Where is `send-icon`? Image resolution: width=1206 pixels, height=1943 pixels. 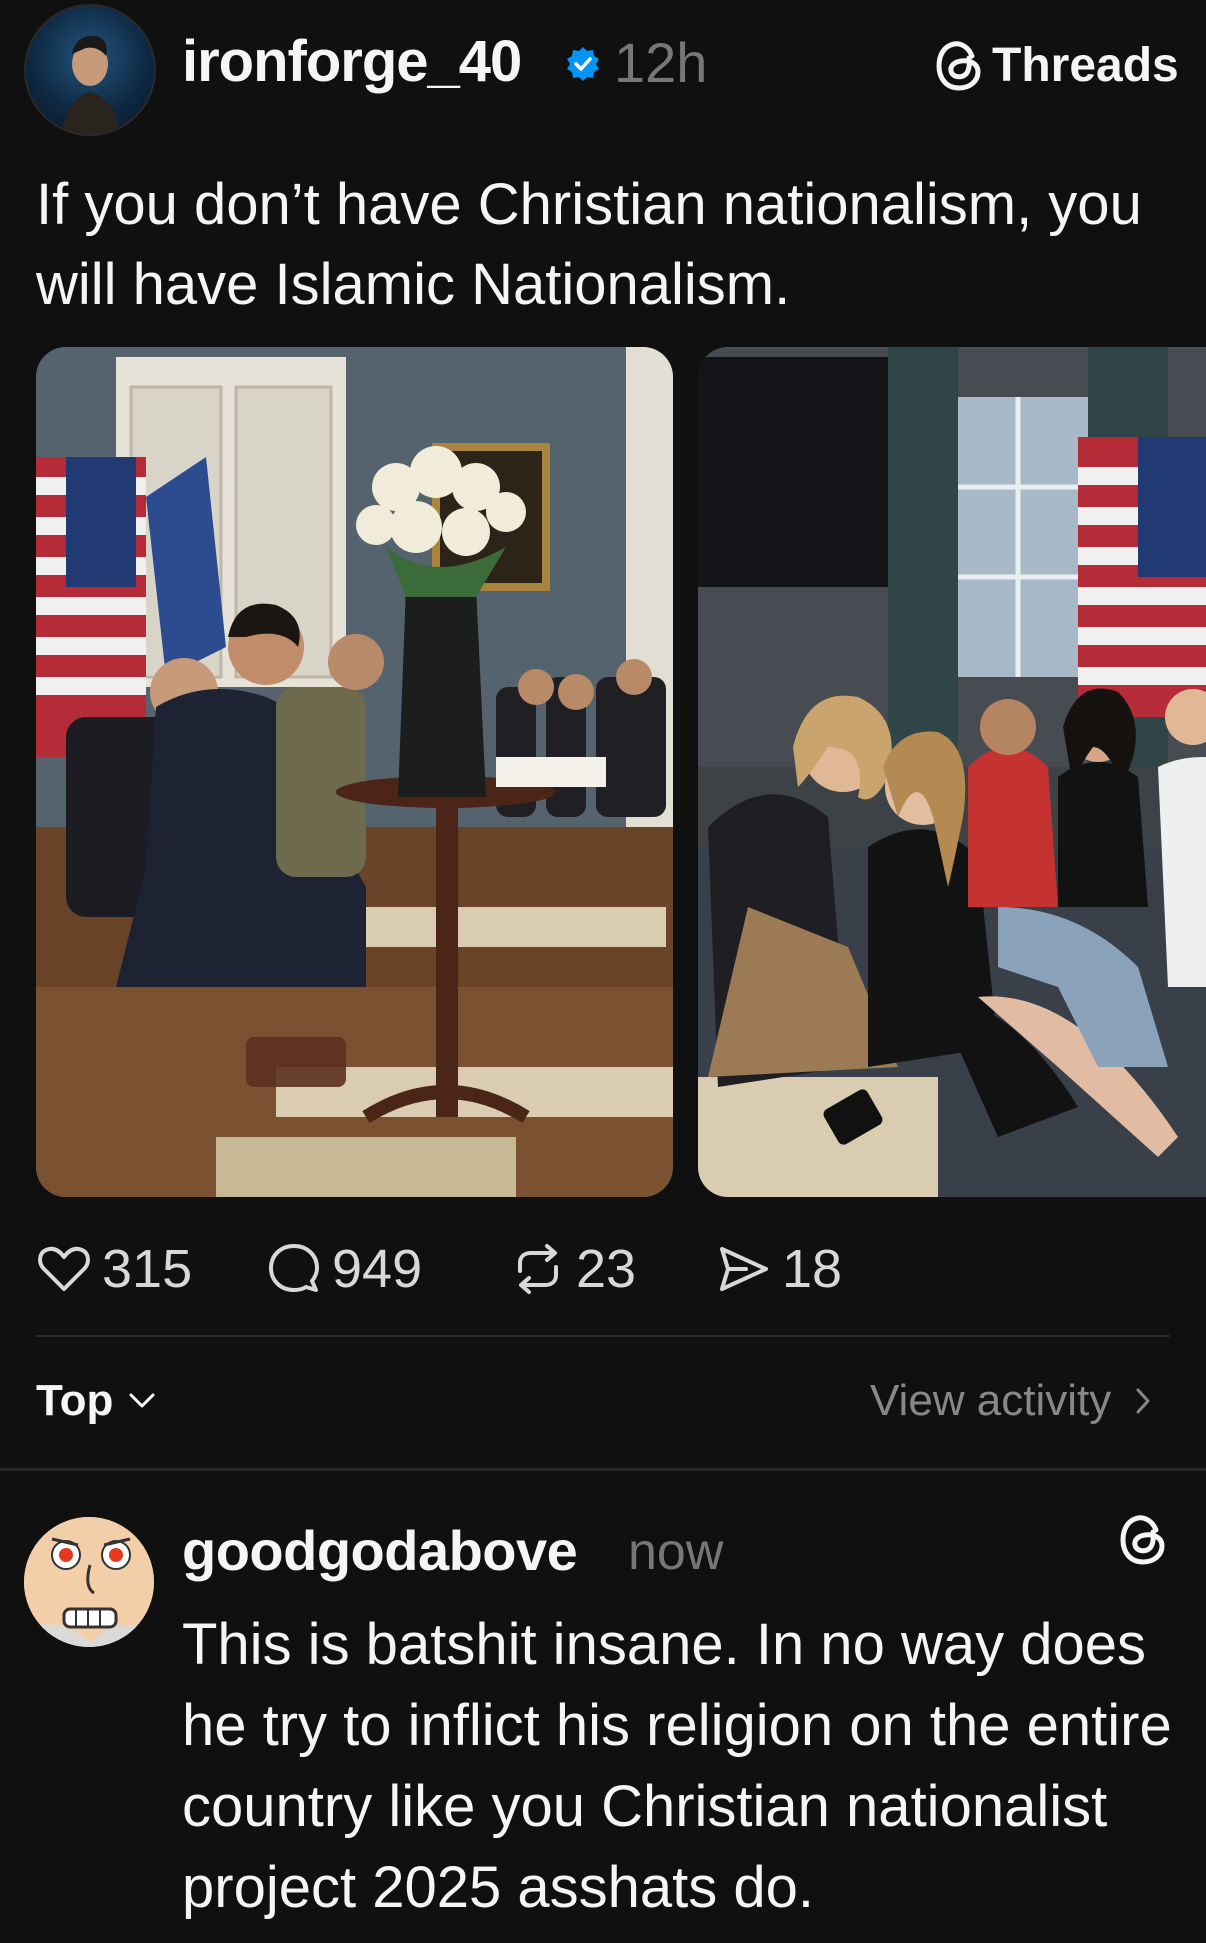 send-icon is located at coordinates (744, 1269).